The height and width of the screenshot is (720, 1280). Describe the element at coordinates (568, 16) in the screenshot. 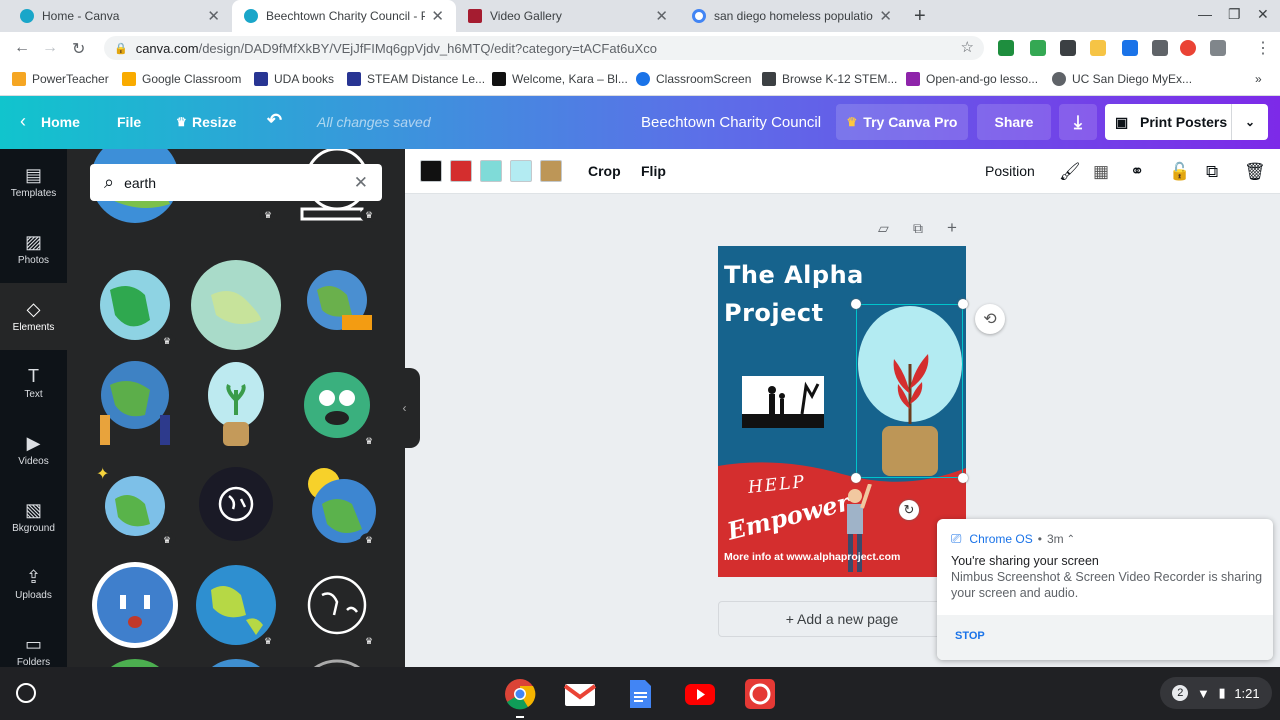

I see `tab-video-gallery: Video Gallery ✕` at that location.